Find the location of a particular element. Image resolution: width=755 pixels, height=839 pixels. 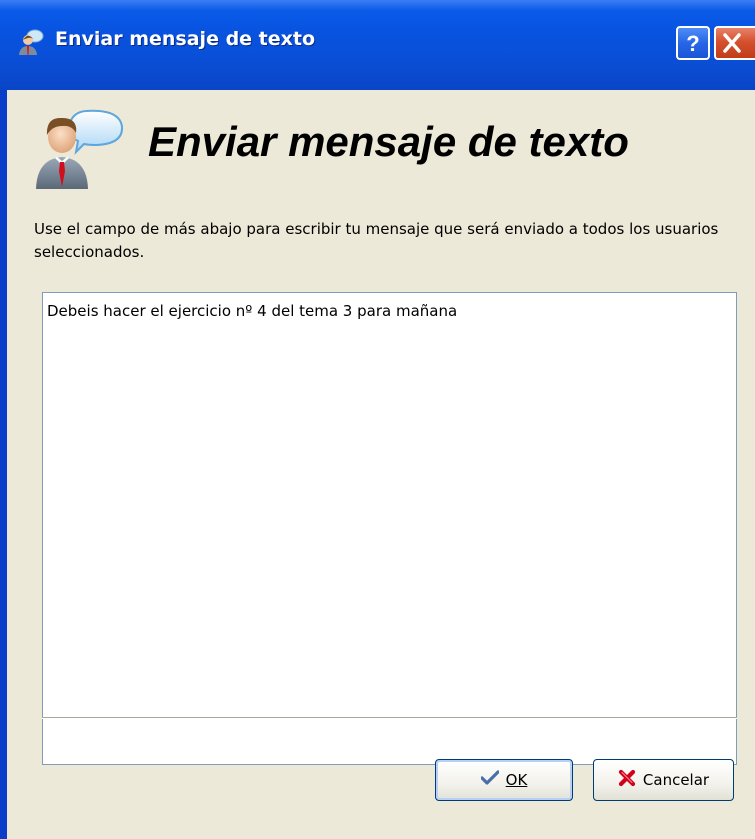

ok-button: OK is located at coordinates (504, 780).